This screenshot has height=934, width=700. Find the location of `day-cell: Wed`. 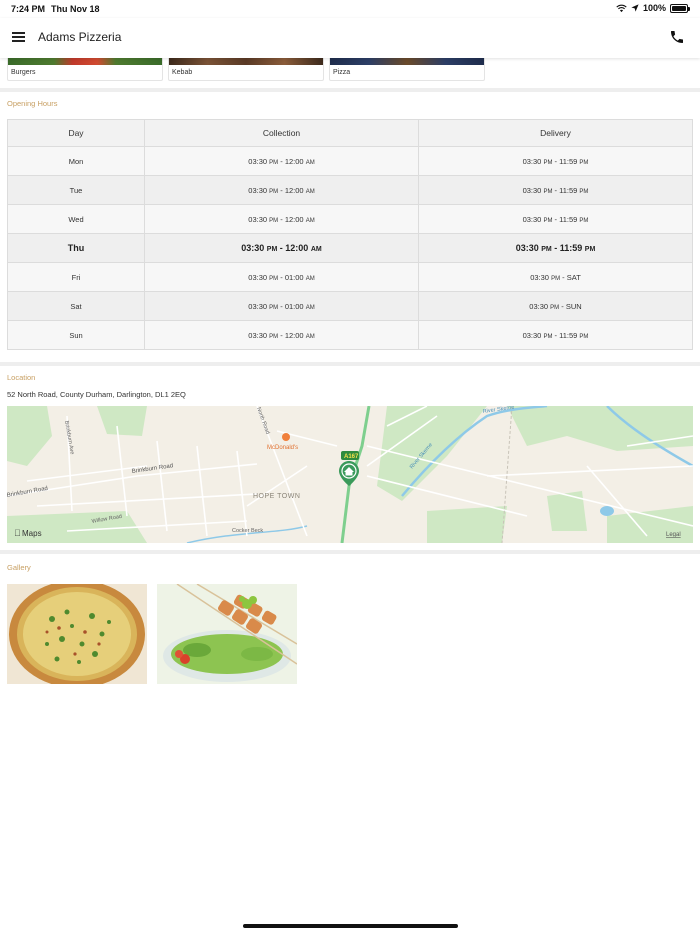

day-cell: Wed is located at coordinates (76, 219).